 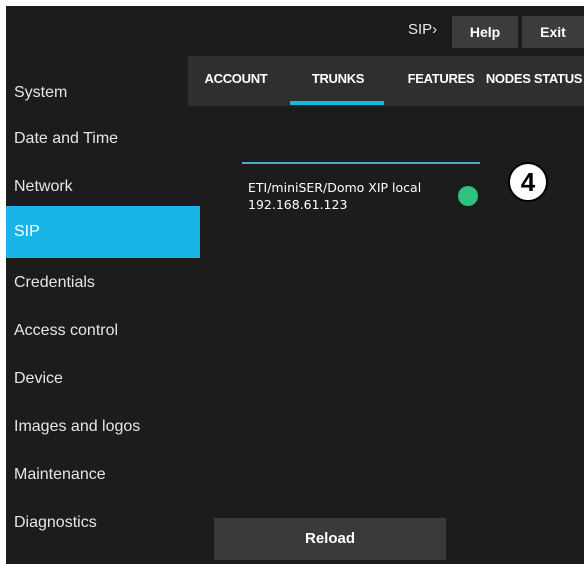 What do you see at coordinates (338, 81) in the screenshot?
I see `tab-trunks: TRUNKS` at bounding box center [338, 81].